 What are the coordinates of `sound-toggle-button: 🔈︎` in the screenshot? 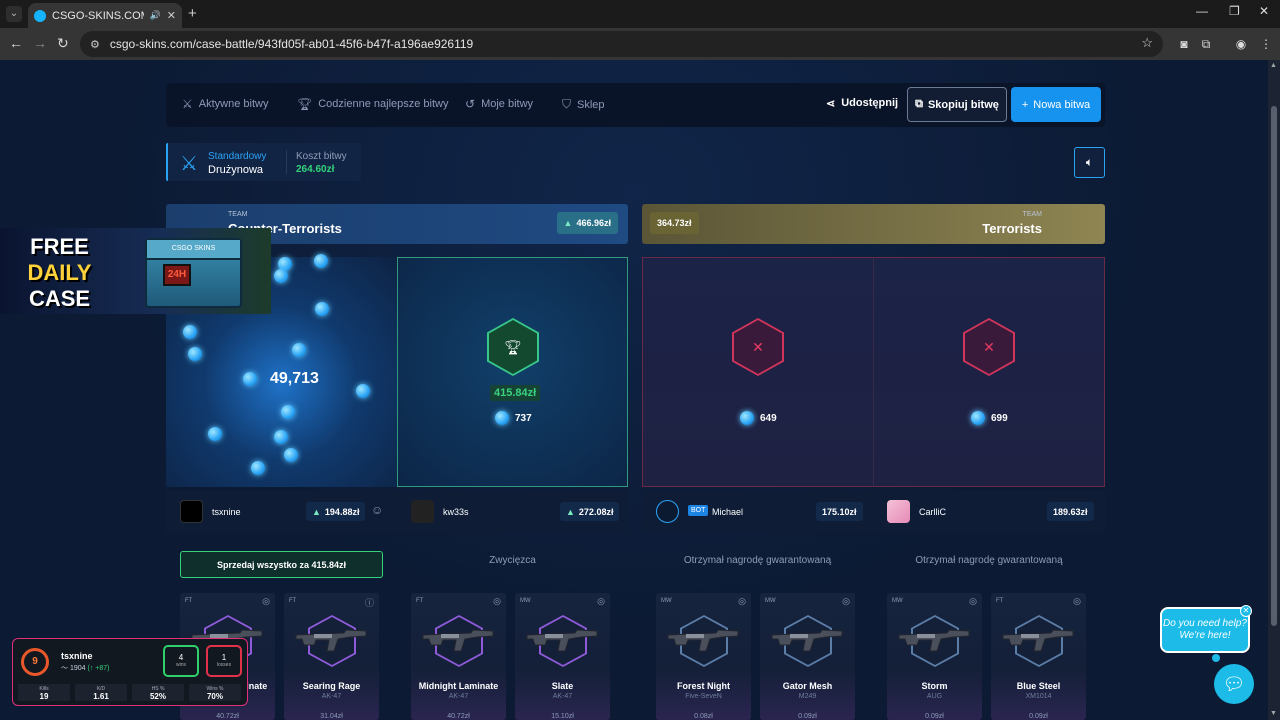 It's located at (1089, 162).